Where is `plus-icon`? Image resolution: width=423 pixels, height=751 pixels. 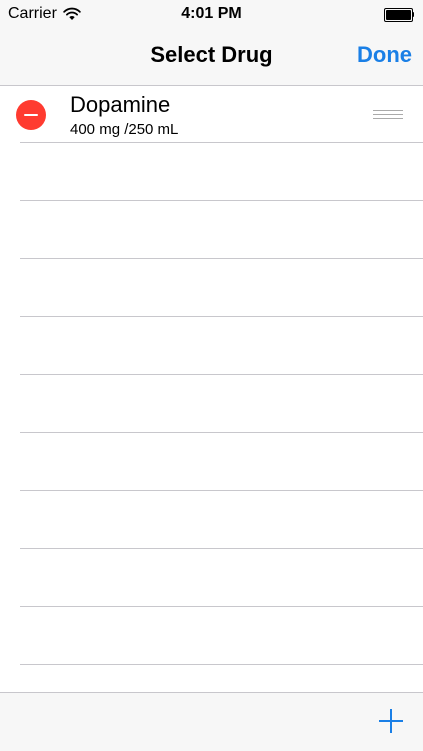
plus-icon is located at coordinates (391, 721).